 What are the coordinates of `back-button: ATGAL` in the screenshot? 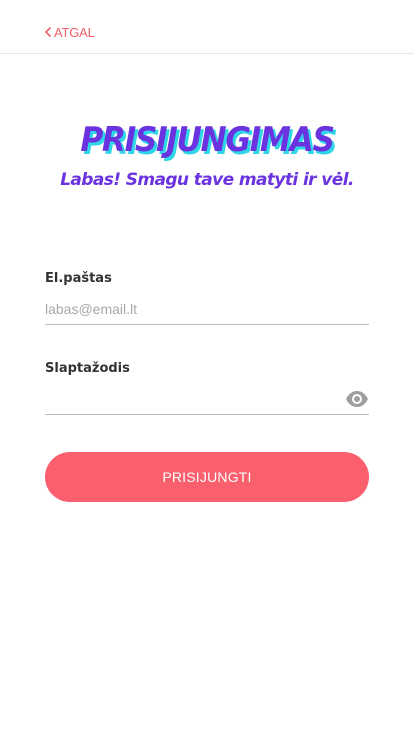 It's located at (70, 32).